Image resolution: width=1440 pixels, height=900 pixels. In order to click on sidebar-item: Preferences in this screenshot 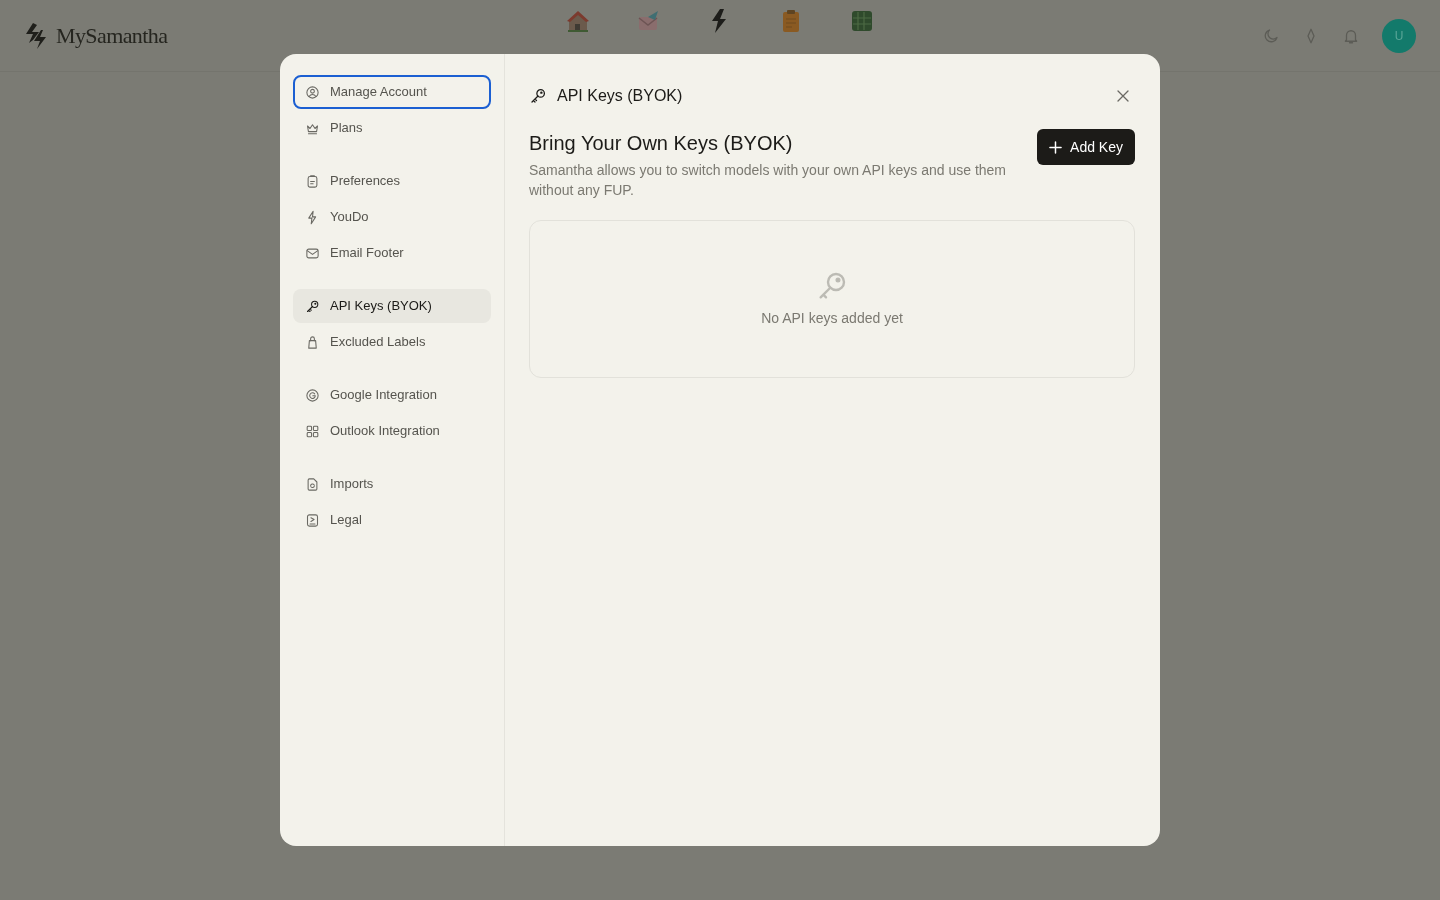, I will do `click(392, 181)`.